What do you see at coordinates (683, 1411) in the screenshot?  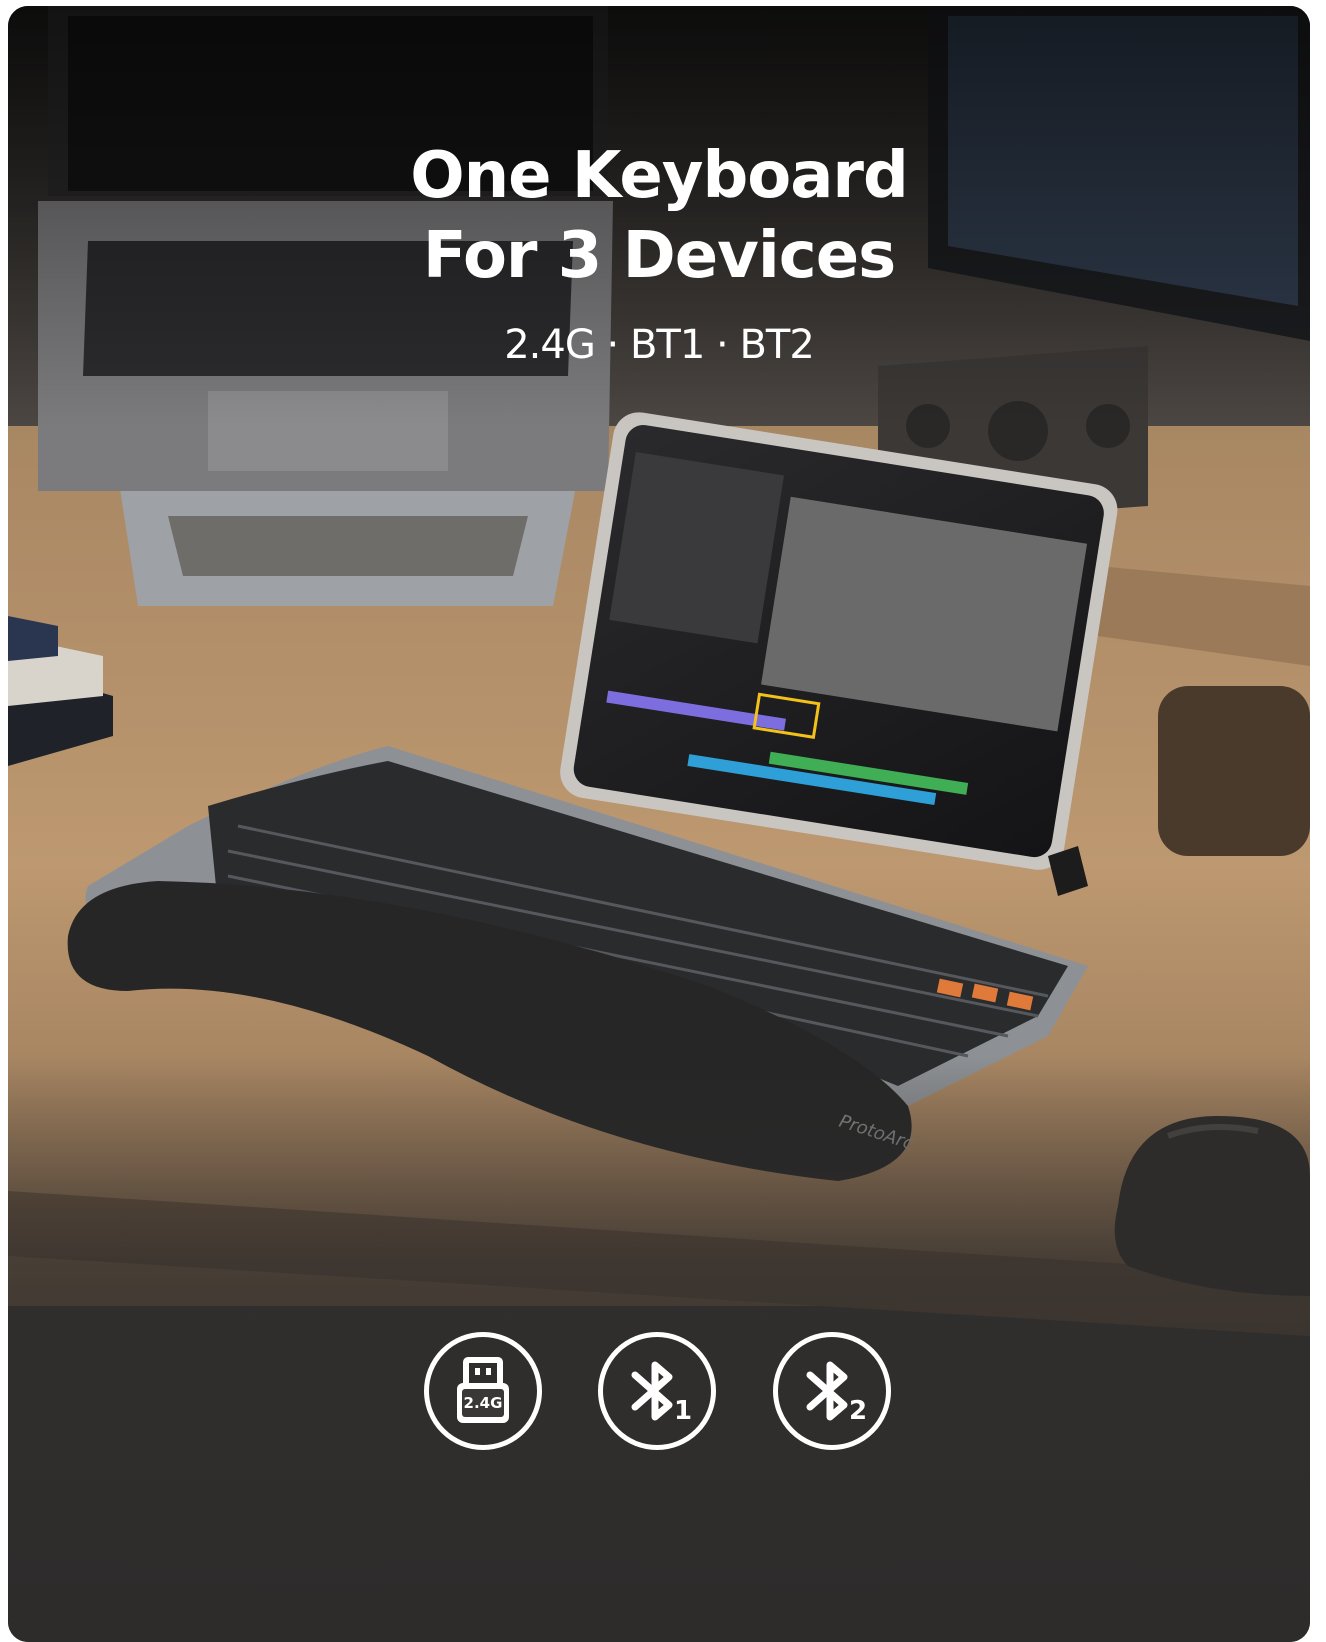 I see `bluetooth-1-number: 1` at bounding box center [683, 1411].